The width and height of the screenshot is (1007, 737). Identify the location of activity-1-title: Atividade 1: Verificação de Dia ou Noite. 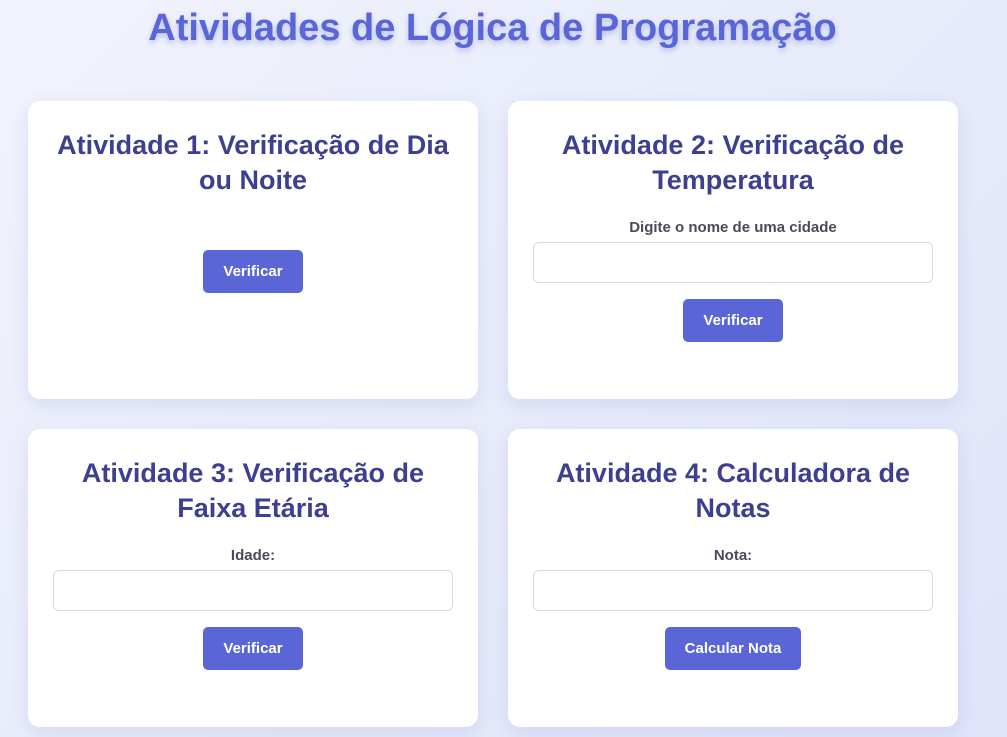
(253, 162).